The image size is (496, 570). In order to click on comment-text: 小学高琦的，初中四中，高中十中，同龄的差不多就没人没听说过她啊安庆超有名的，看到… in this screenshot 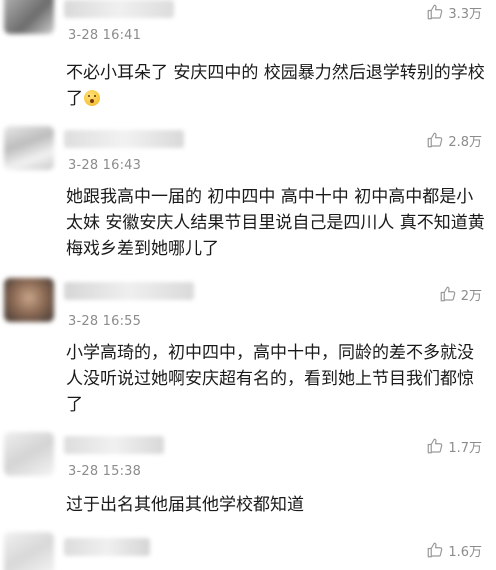, I will do `click(270, 379)`.